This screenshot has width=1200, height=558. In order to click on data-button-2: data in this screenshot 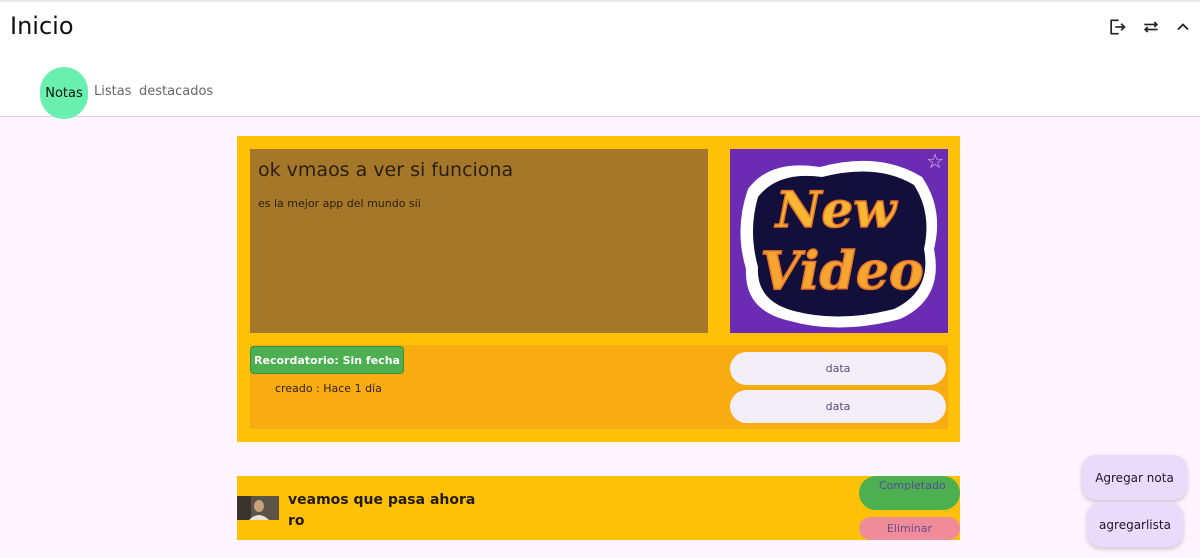, I will do `click(838, 406)`.